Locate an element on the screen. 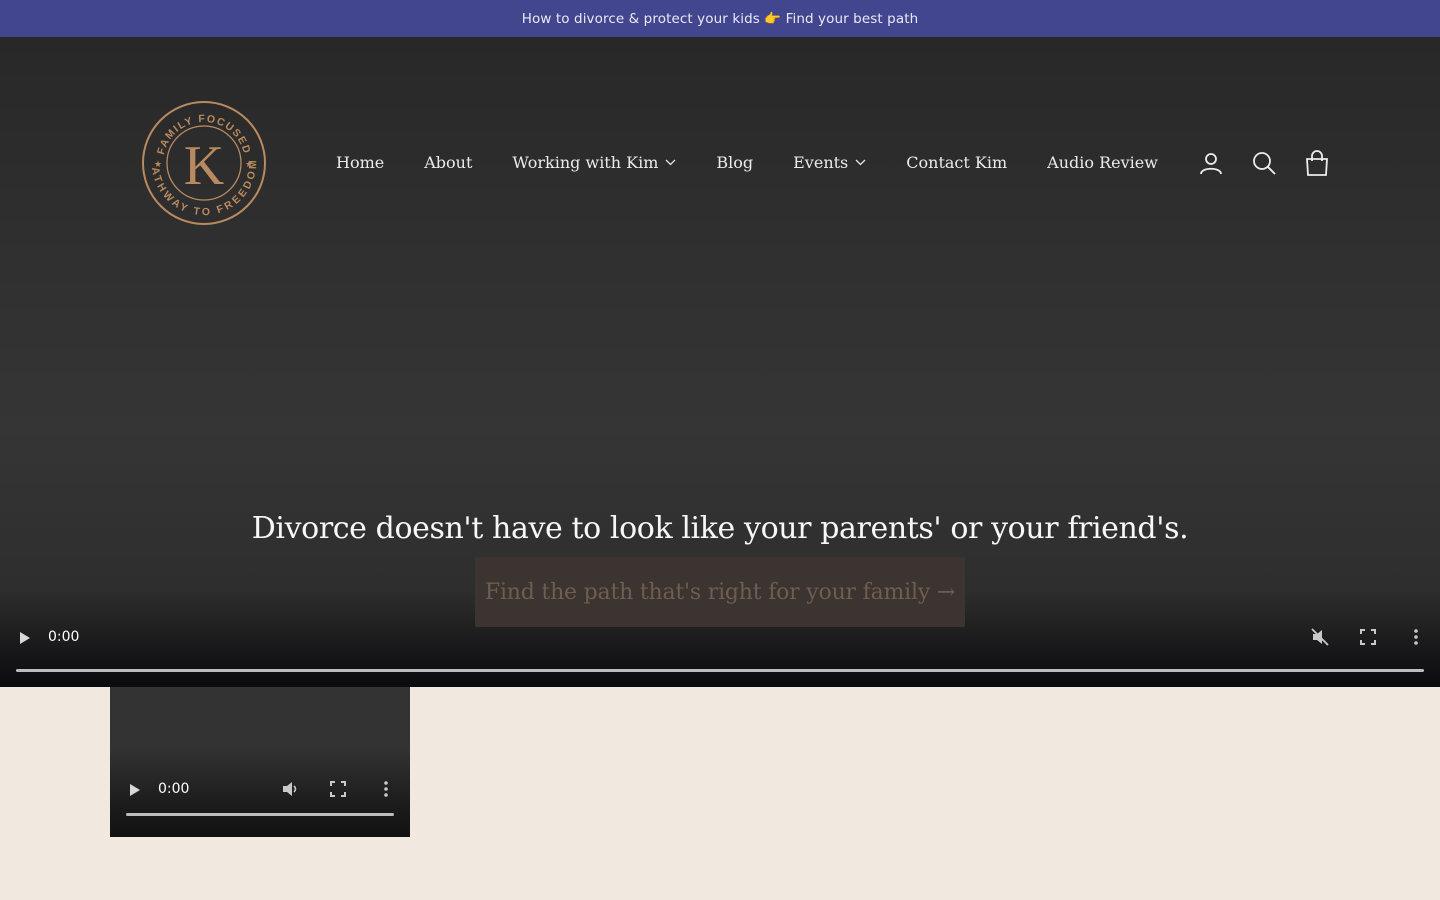 This screenshot has width=1440, height=900. nav-label: Events is located at coordinates (821, 162).